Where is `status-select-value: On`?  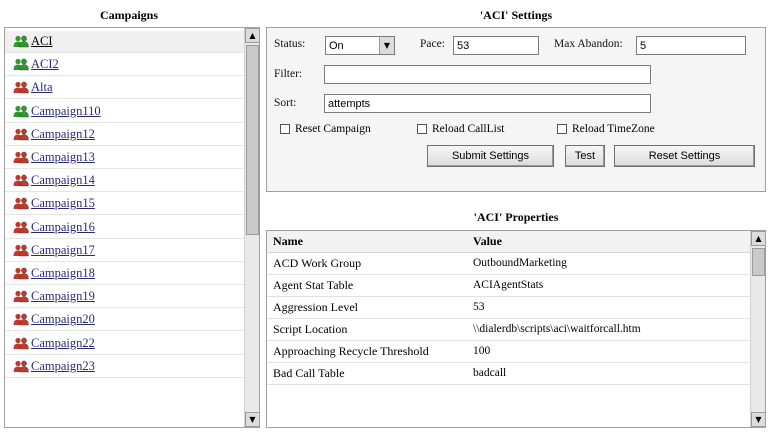
status-select-value: On is located at coordinates (336, 45).